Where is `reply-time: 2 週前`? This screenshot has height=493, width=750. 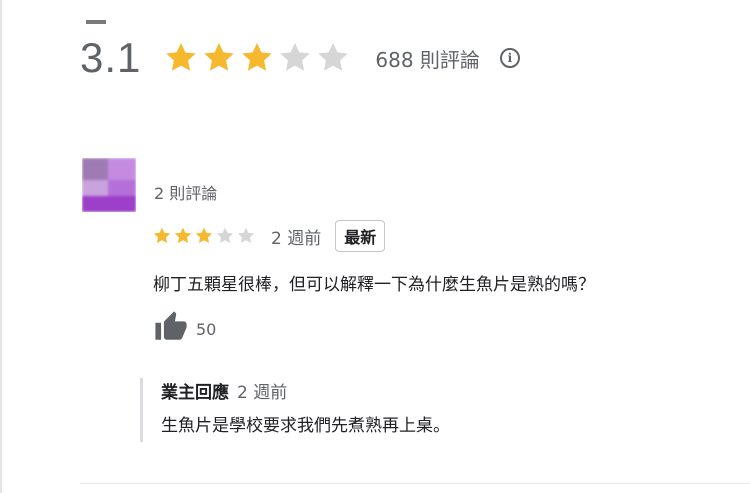 reply-time: 2 週前 is located at coordinates (262, 393).